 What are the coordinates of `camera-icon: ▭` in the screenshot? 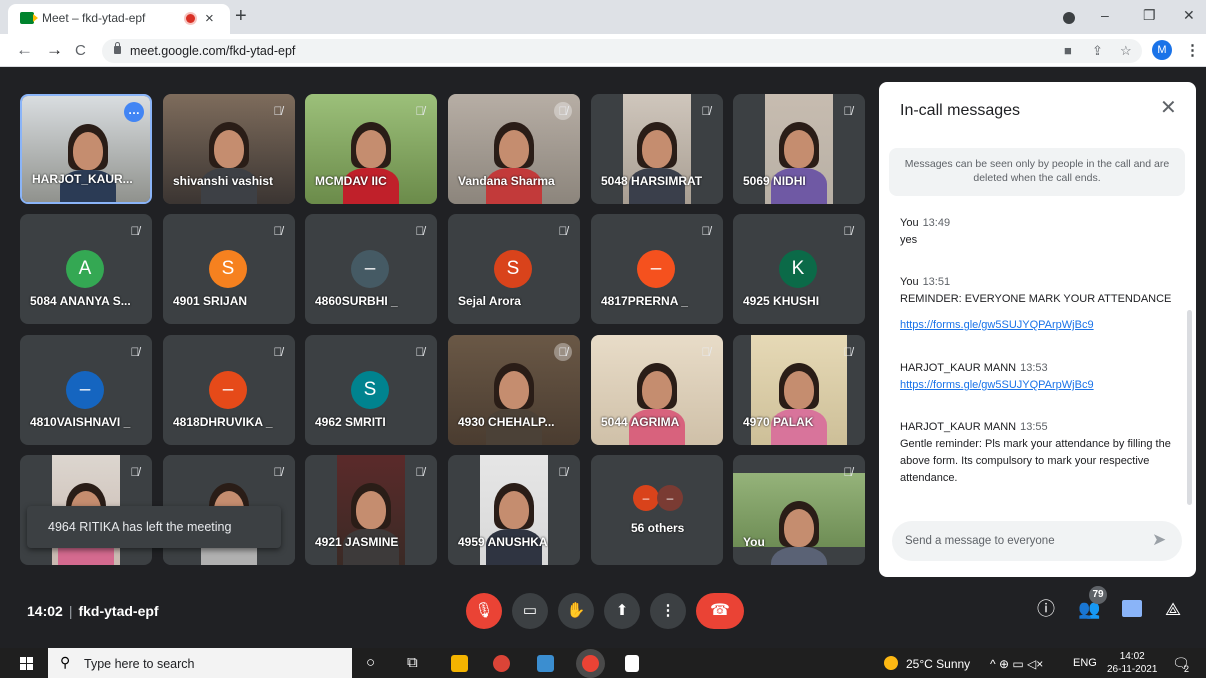 It's located at (530, 610).